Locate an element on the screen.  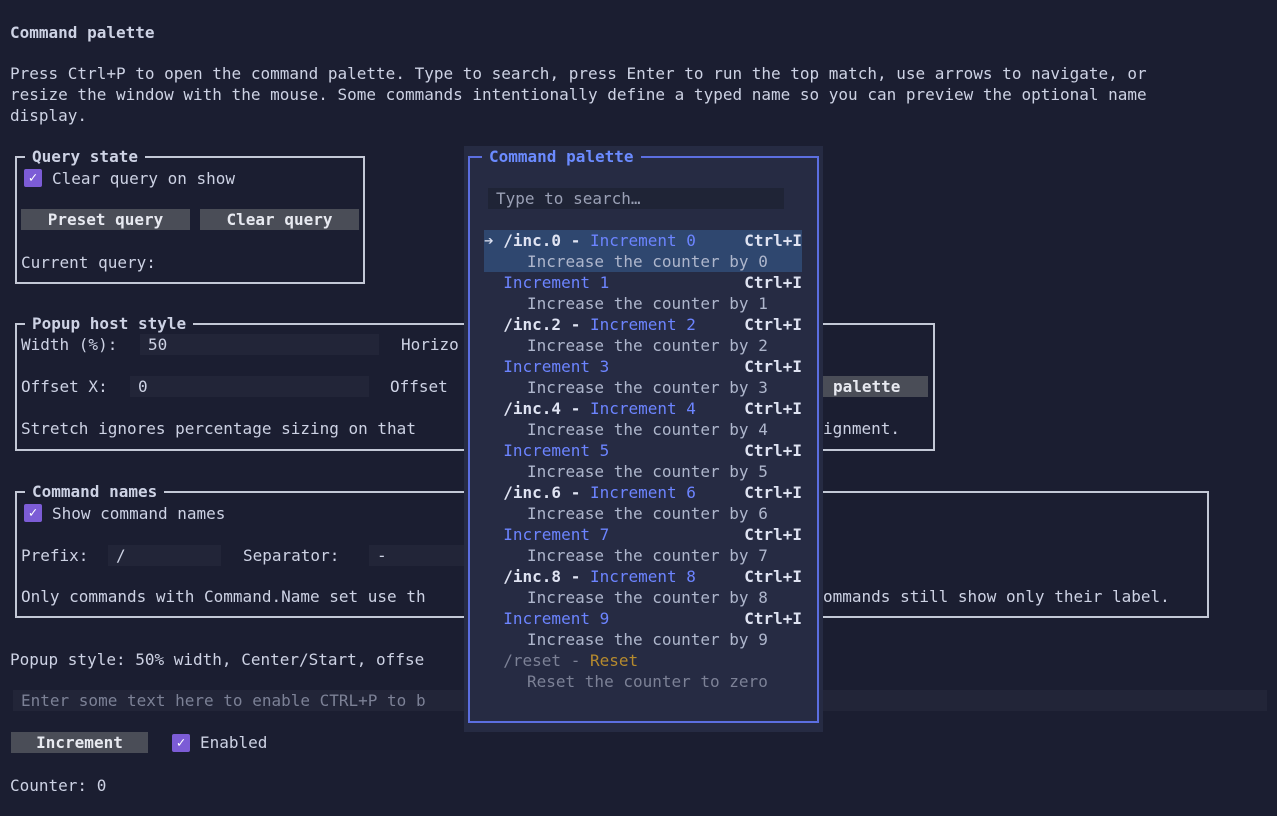
palette-item: /inc.8 - Increment 8 Ctrl+I is located at coordinates (643, 576).